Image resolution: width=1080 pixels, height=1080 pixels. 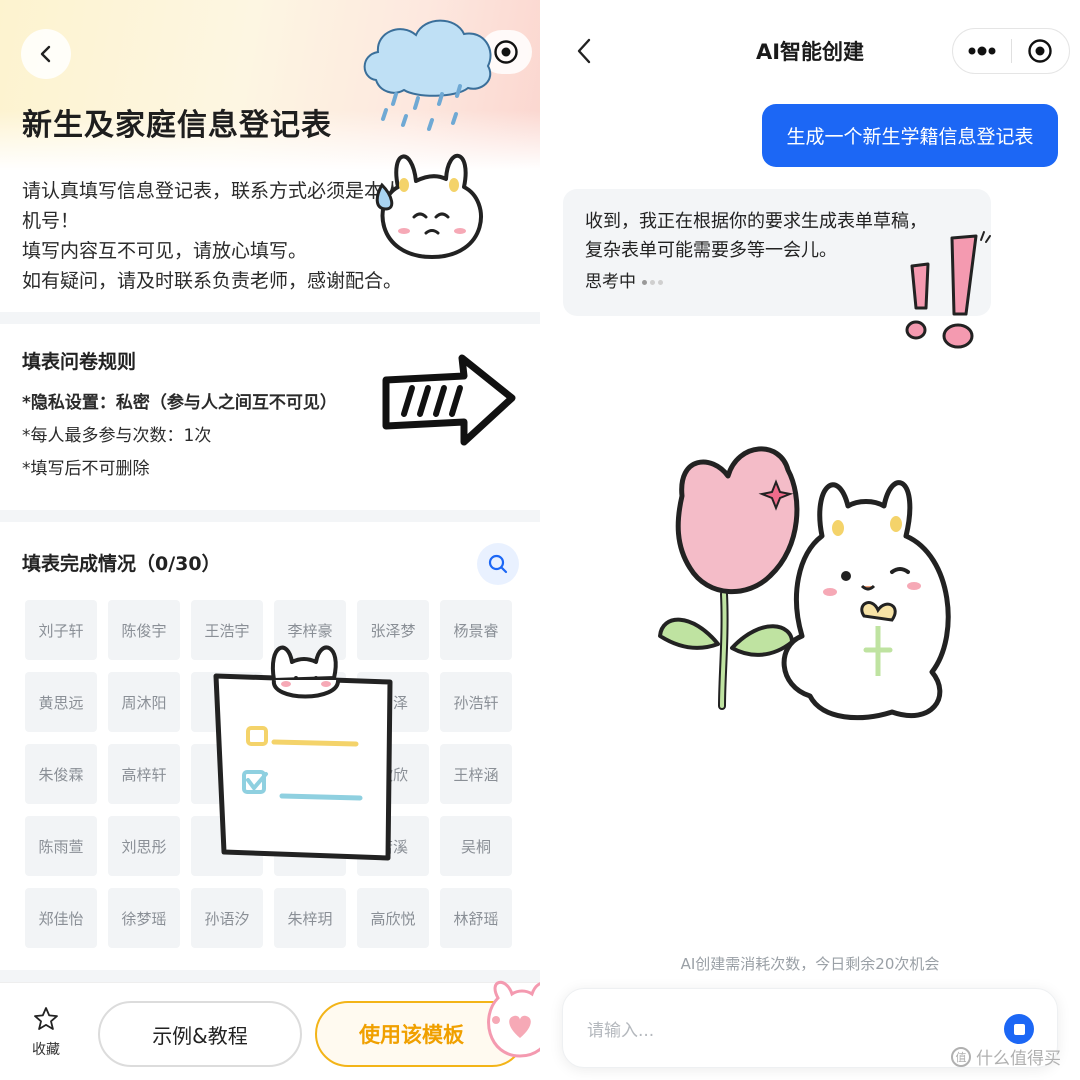 I want to click on bottom-action-bar: 收藏 示例&教程 使用该模板, so click(x=270, y=1031).